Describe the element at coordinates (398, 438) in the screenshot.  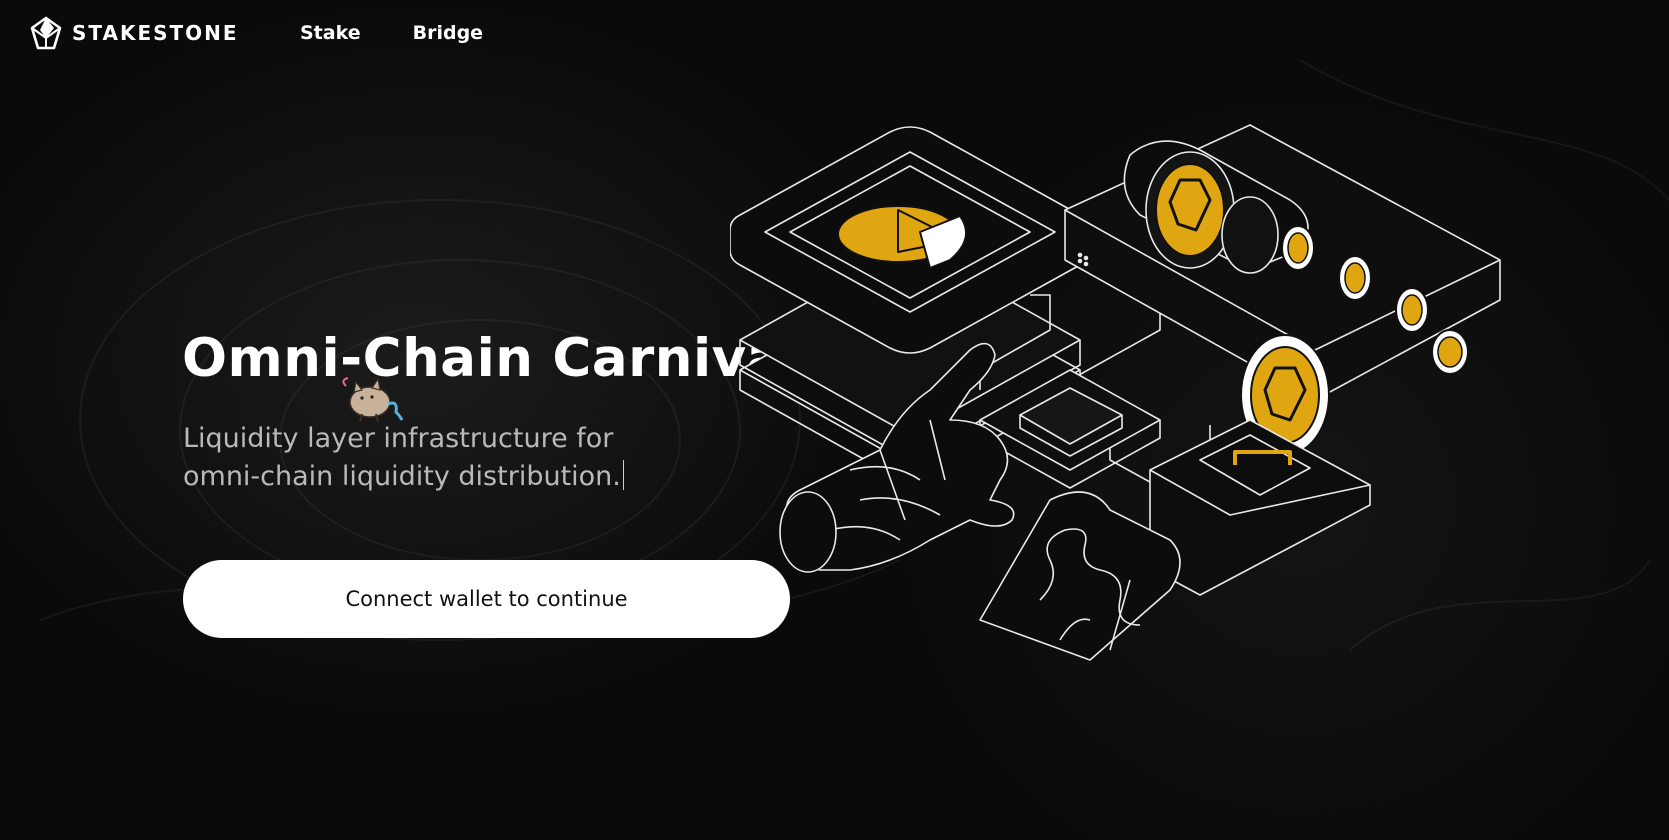
I see `hero-subtitle-line-1: Liquidity layer infrastructure for` at that location.